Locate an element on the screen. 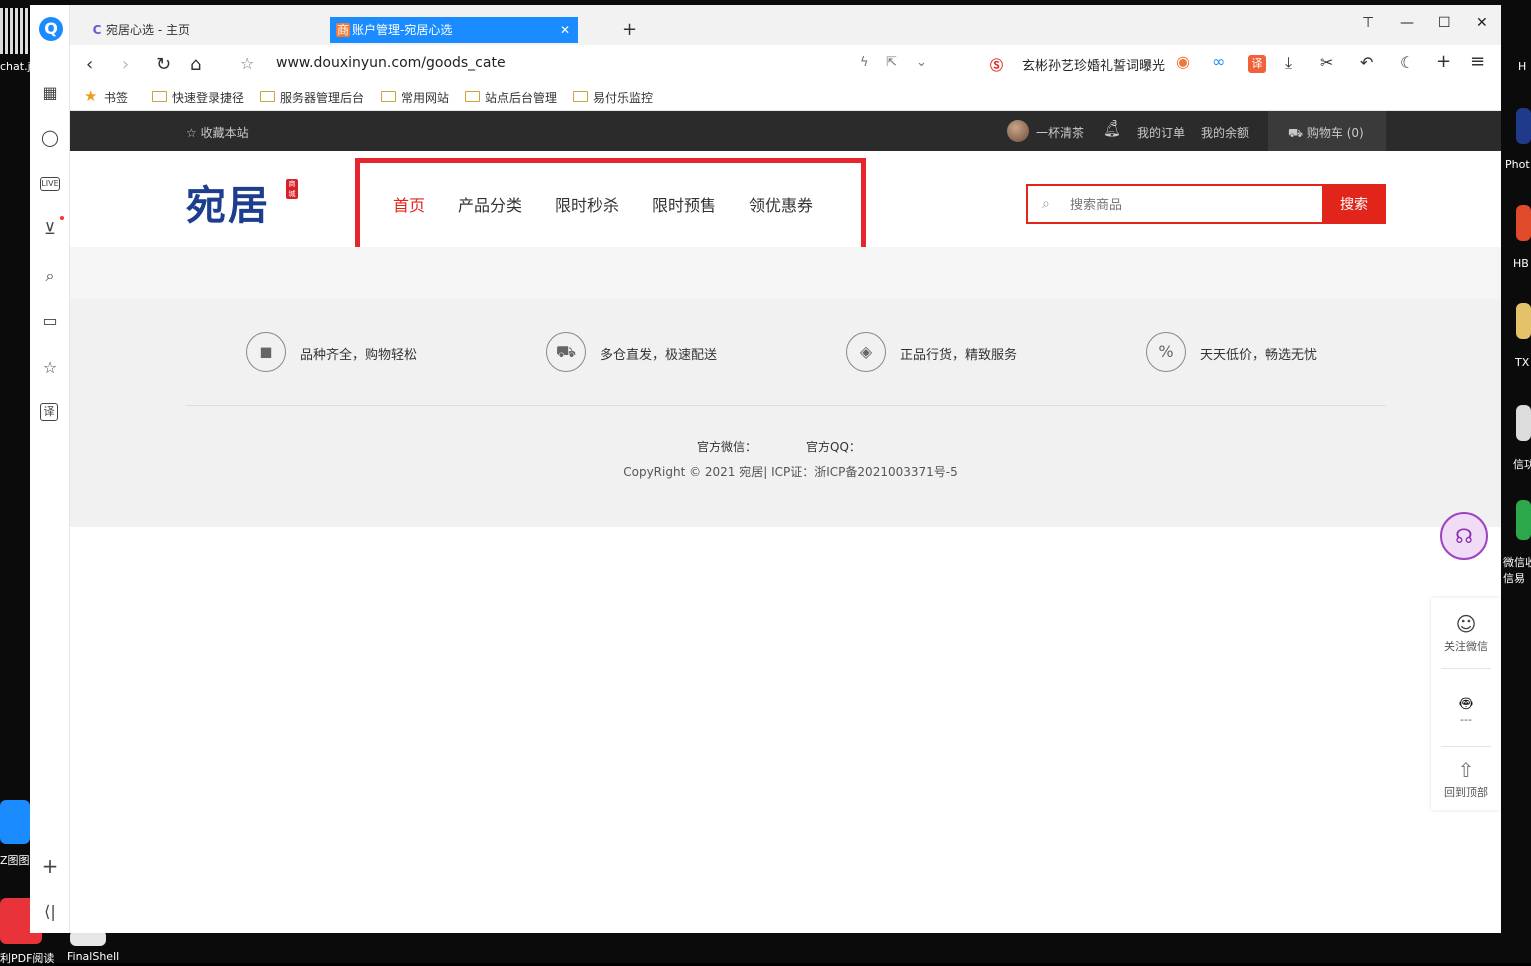 Image resolution: width=1531 pixels, height=966 pixels. photoshop-icon is located at coordinates (1523, 126).